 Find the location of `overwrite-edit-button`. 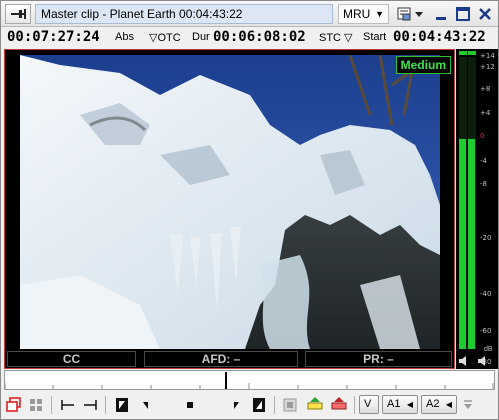

overwrite-edit-button is located at coordinates (339, 405).